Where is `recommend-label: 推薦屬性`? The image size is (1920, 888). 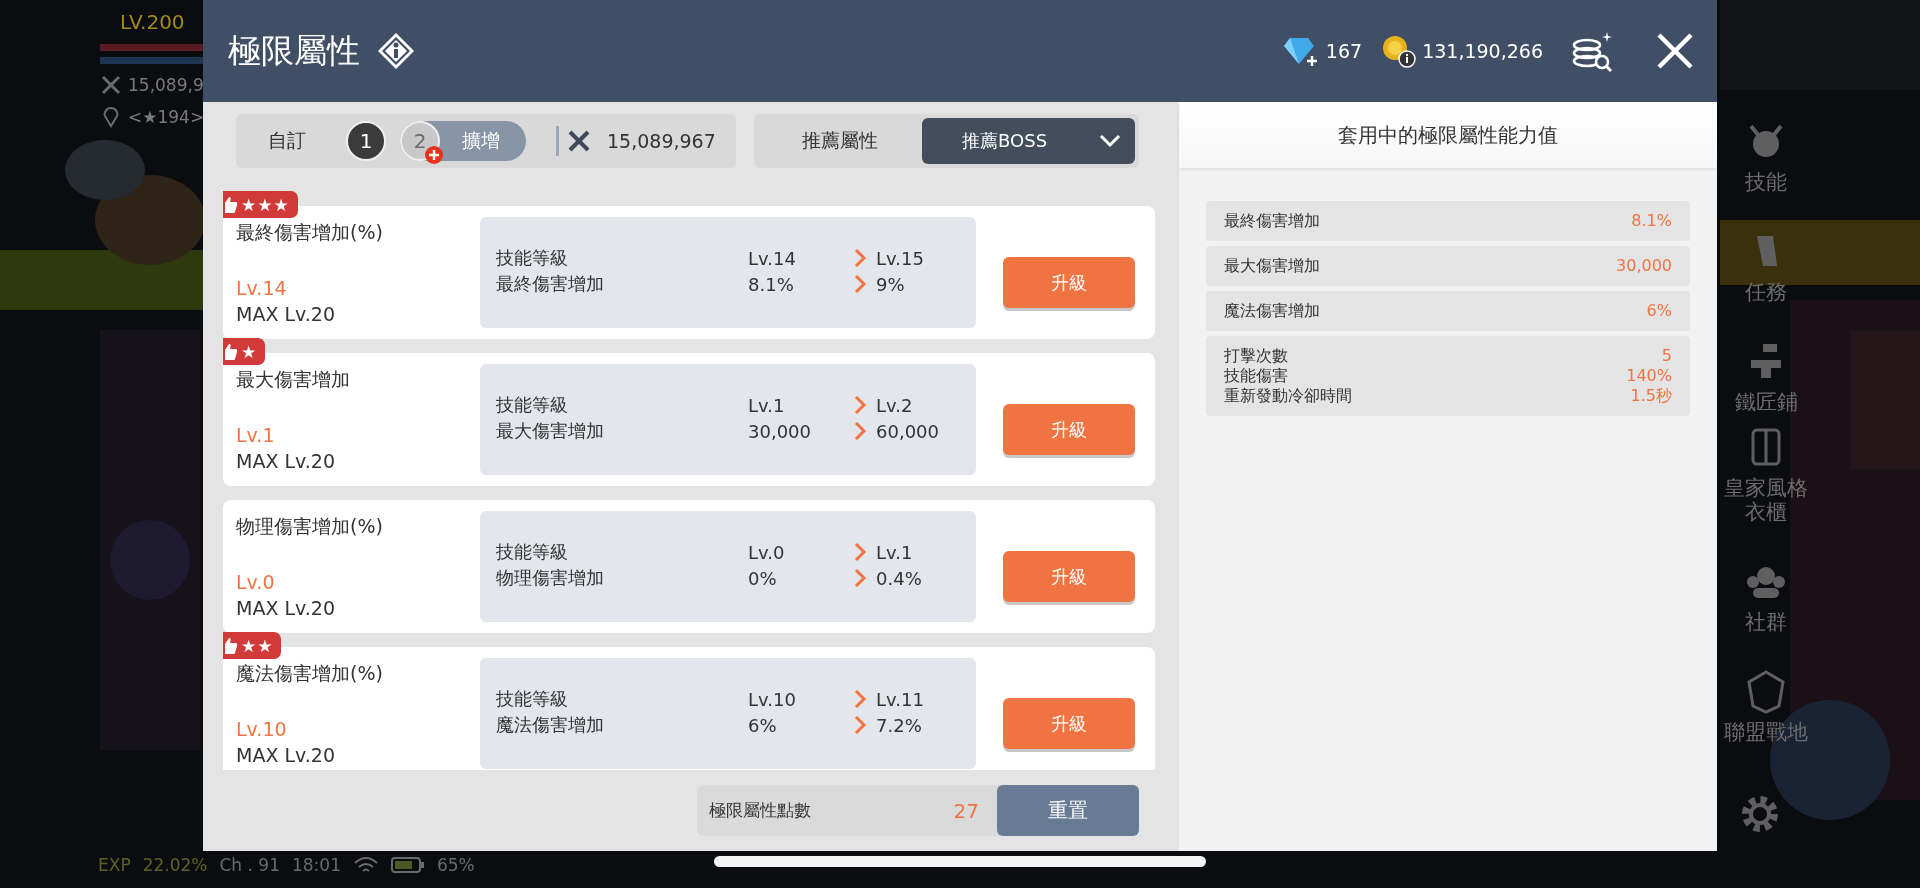
recommend-label: 推薦屬性 is located at coordinates (840, 140).